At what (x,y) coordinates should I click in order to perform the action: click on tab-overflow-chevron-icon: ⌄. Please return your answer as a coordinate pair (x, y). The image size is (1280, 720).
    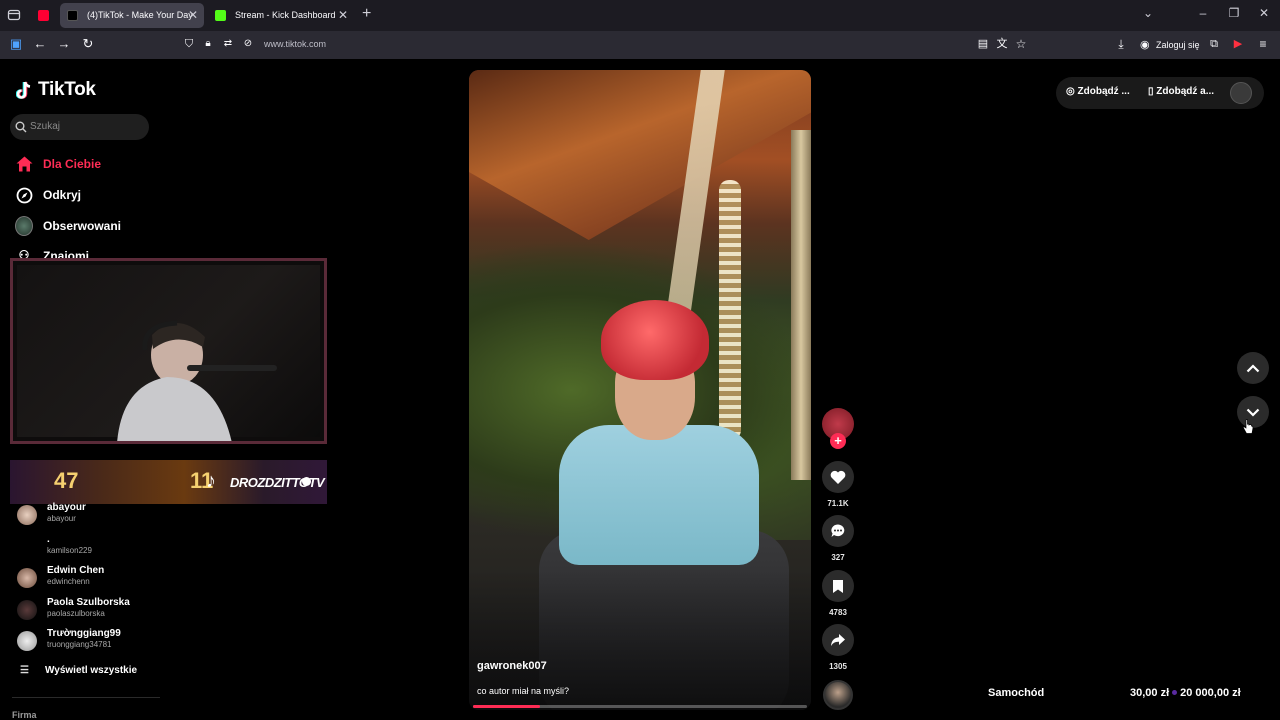
    Looking at the image, I should click on (1148, 13).